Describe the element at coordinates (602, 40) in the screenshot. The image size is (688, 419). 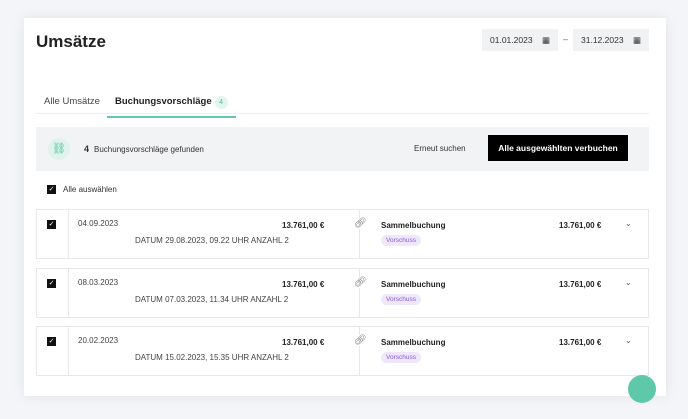
I see `date-to-value: 31.12.2023` at that location.